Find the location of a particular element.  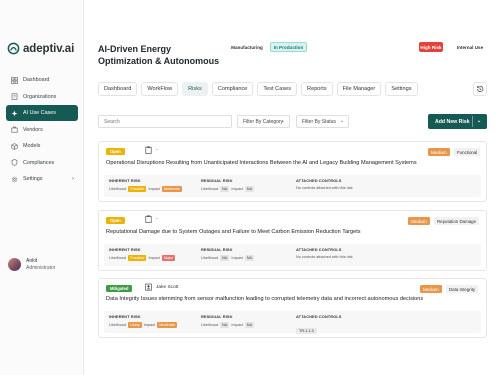

sidebar-item-vendors: Vendors is located at coordinates (42, 130).